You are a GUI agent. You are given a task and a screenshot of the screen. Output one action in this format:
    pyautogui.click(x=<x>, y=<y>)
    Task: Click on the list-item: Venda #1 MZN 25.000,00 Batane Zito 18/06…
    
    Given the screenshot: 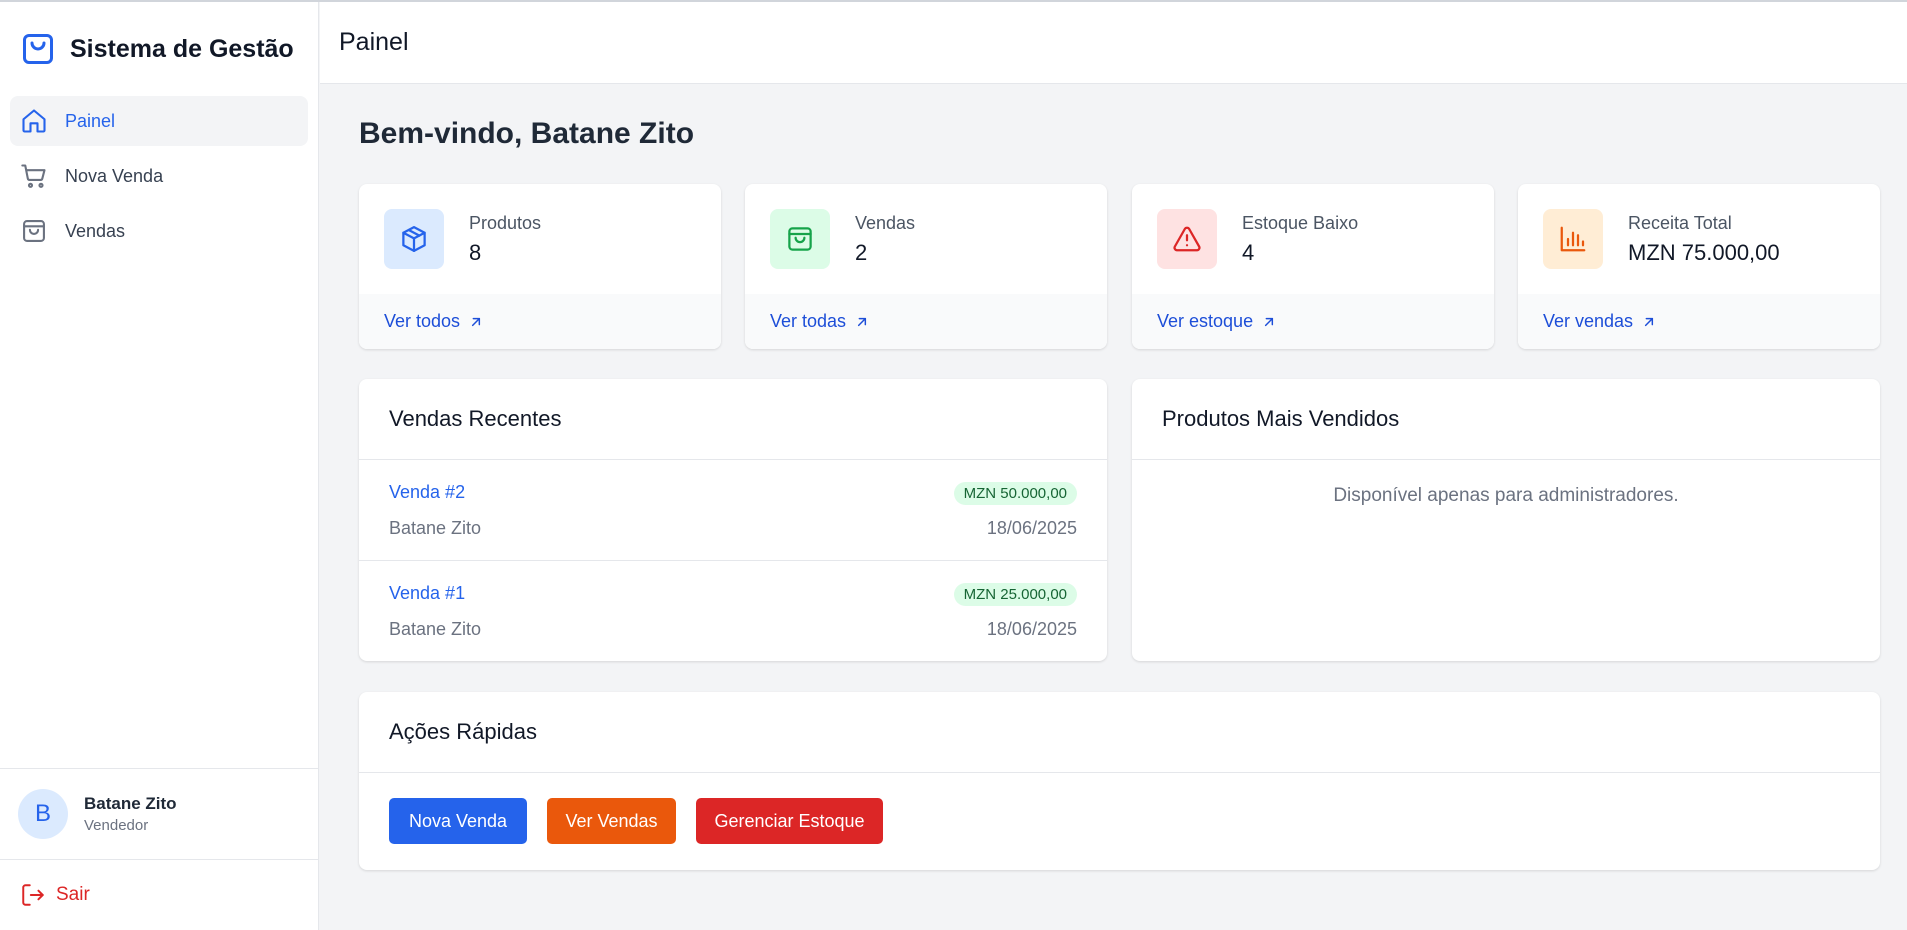 What is the action you would take?
    pyautogui.click(x=733, y=611)
    